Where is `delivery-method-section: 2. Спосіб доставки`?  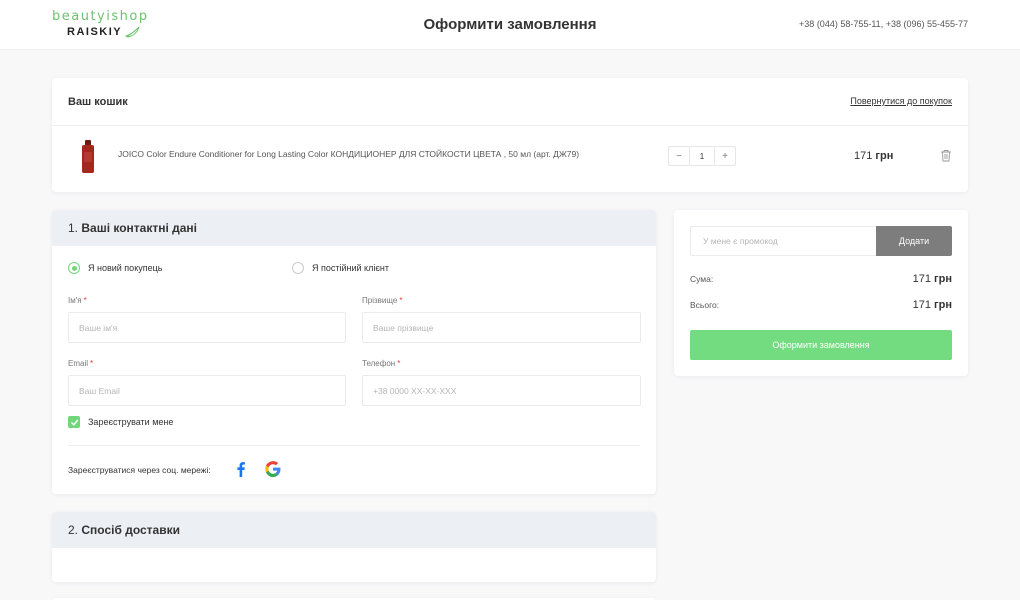
delivery-method-section: 2. Спосіб доставки is located at coordinates (354, 547).